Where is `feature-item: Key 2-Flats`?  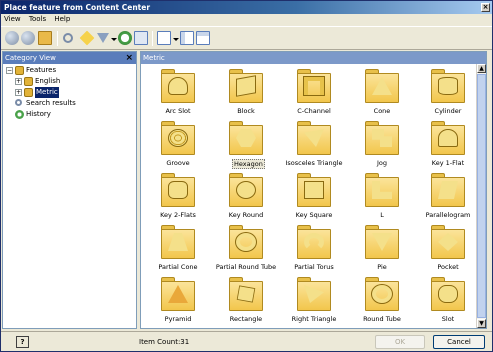 feature-item: Key 2-Flats is located at coordinates (178, 197).